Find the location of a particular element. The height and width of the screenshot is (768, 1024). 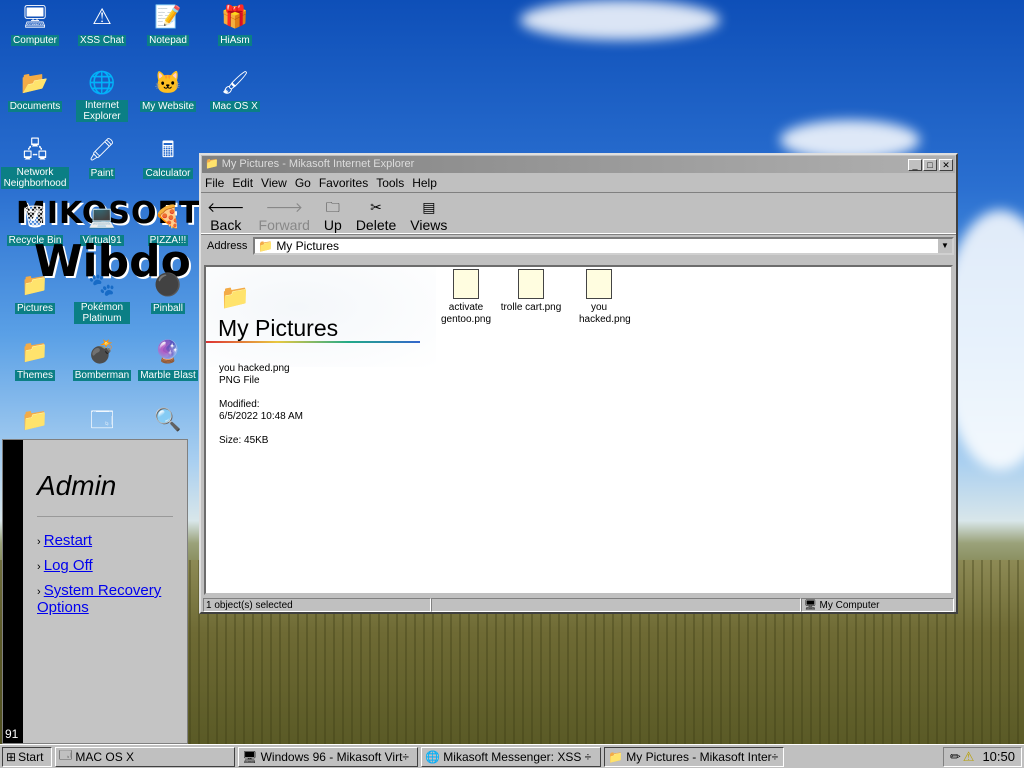

desktop-icon-window: 🗔 is located at coordinates (102, 421).